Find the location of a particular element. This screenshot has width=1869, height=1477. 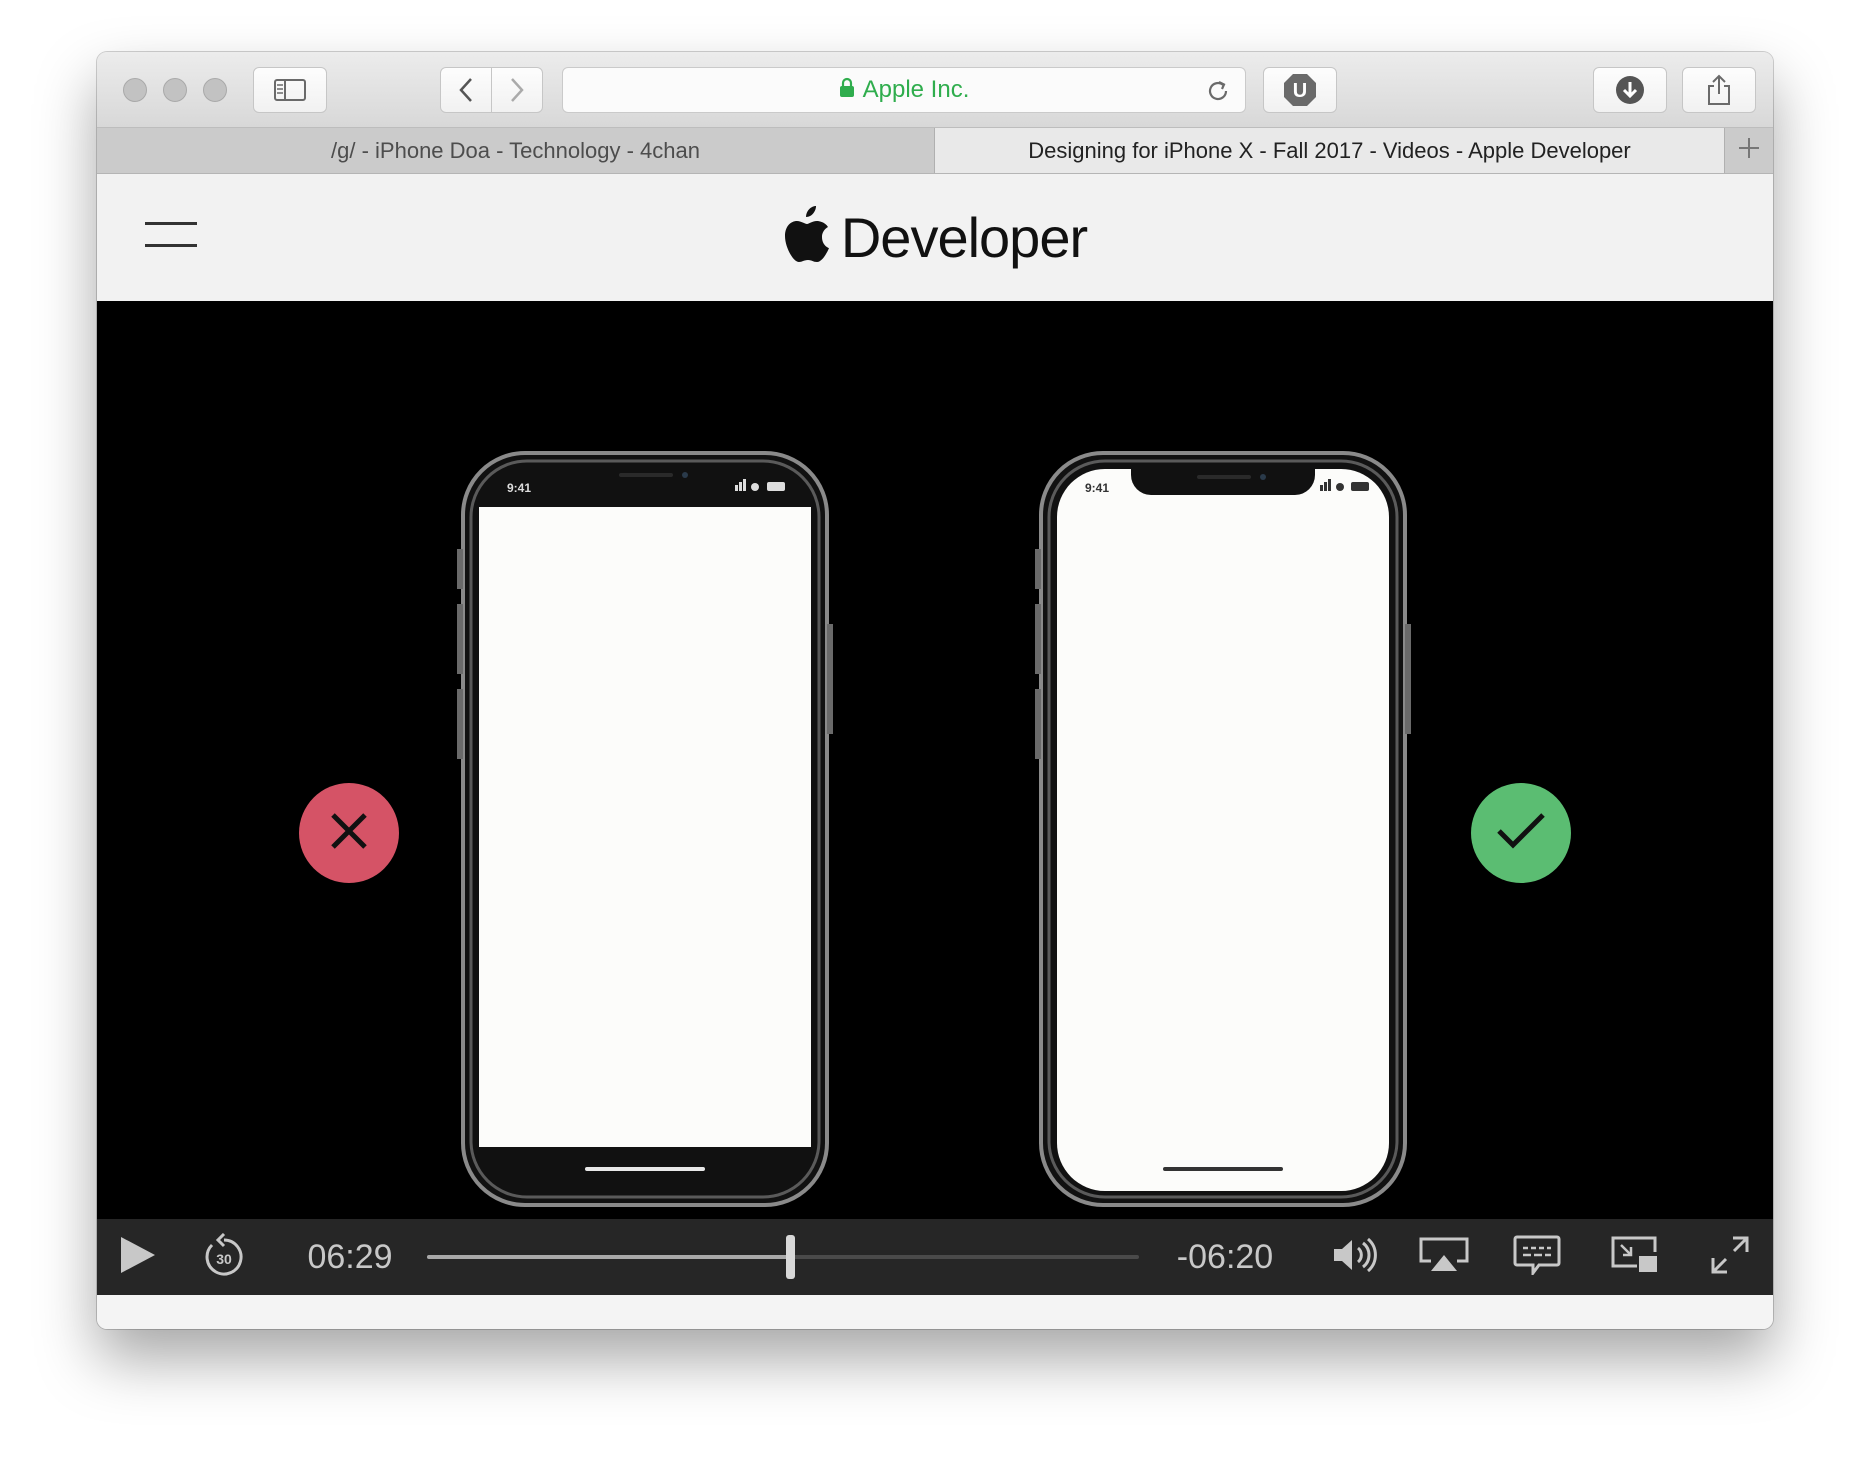

phone-correct-layout: 9:41 is located at coordinates (1223, 829).